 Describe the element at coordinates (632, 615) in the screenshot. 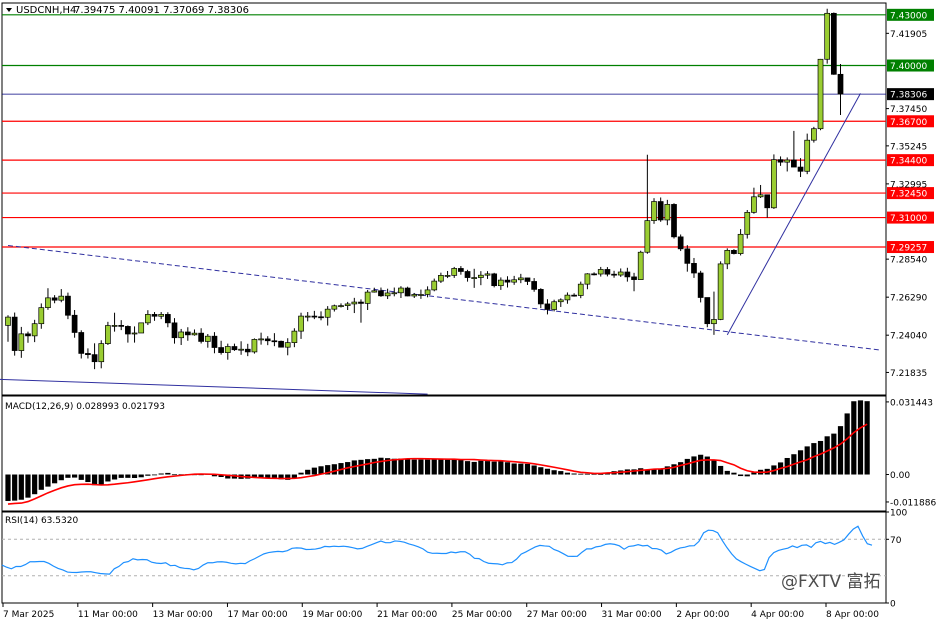

I see `time-axis-label: 31 Mar 00:00` at that location.